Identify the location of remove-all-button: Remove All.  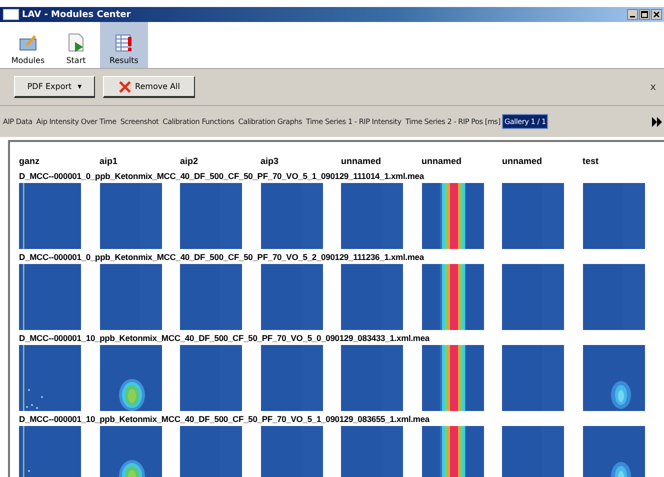
(149, 87).